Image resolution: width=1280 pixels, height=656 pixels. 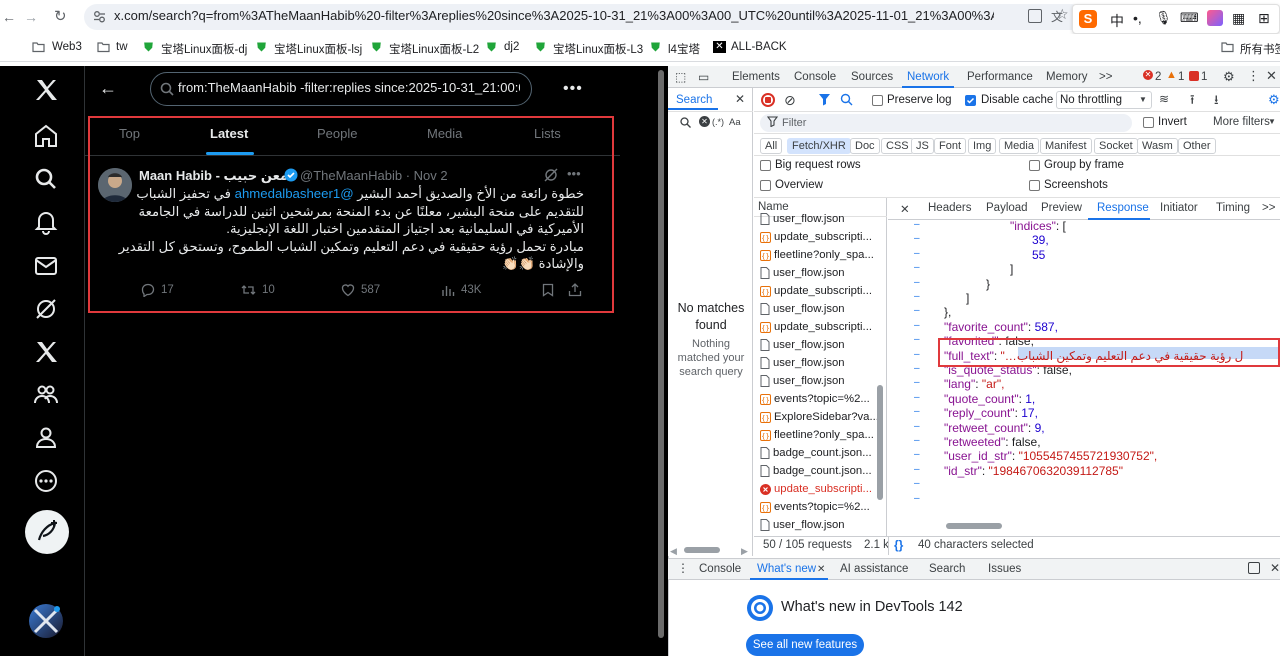 I want to click on issues-count: 1, so click(x=1204, y=77).